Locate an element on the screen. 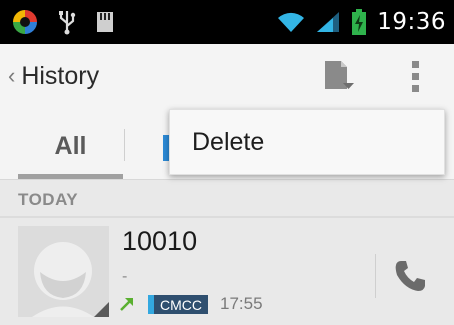  call-time: 17:55 is located at coordinates (241, 303).